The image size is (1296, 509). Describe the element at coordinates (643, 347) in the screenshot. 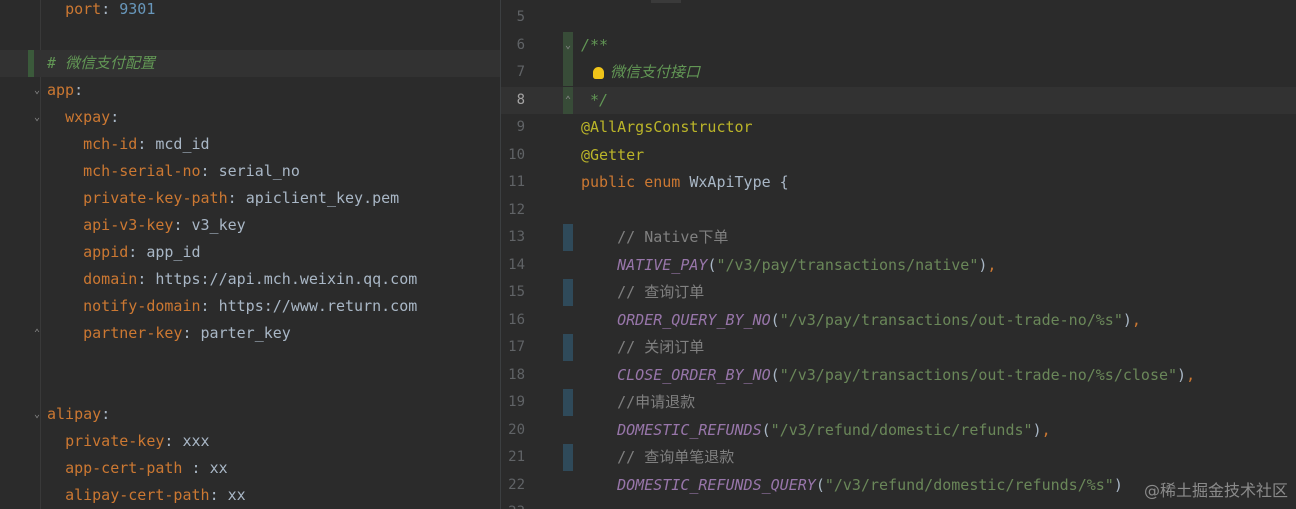

I see `code-token: // 关闭订单` at that location.